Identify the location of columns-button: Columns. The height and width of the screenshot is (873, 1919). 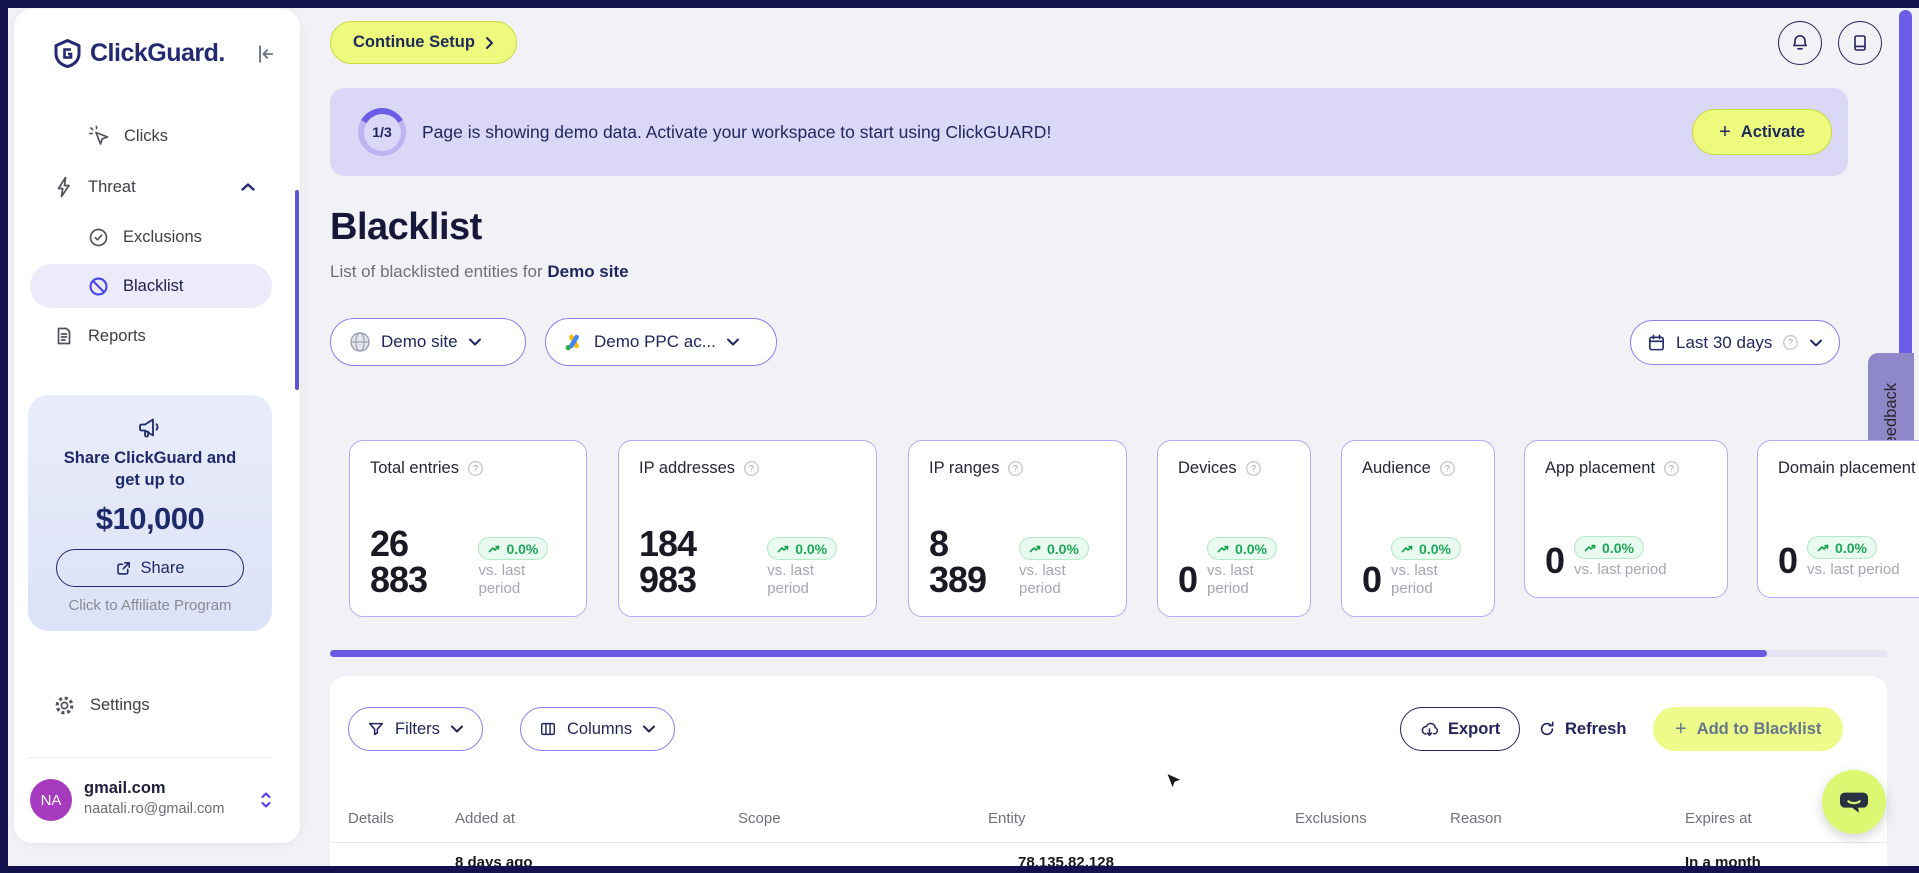
(598, 729).